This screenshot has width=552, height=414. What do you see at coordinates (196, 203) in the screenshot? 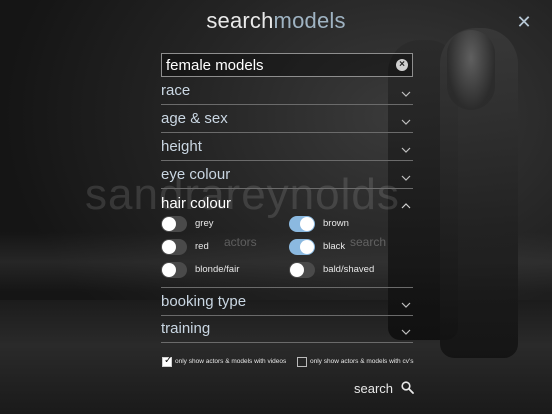
I see `section-label-hair-colour: hair colour` at bounding box center [196, 203].